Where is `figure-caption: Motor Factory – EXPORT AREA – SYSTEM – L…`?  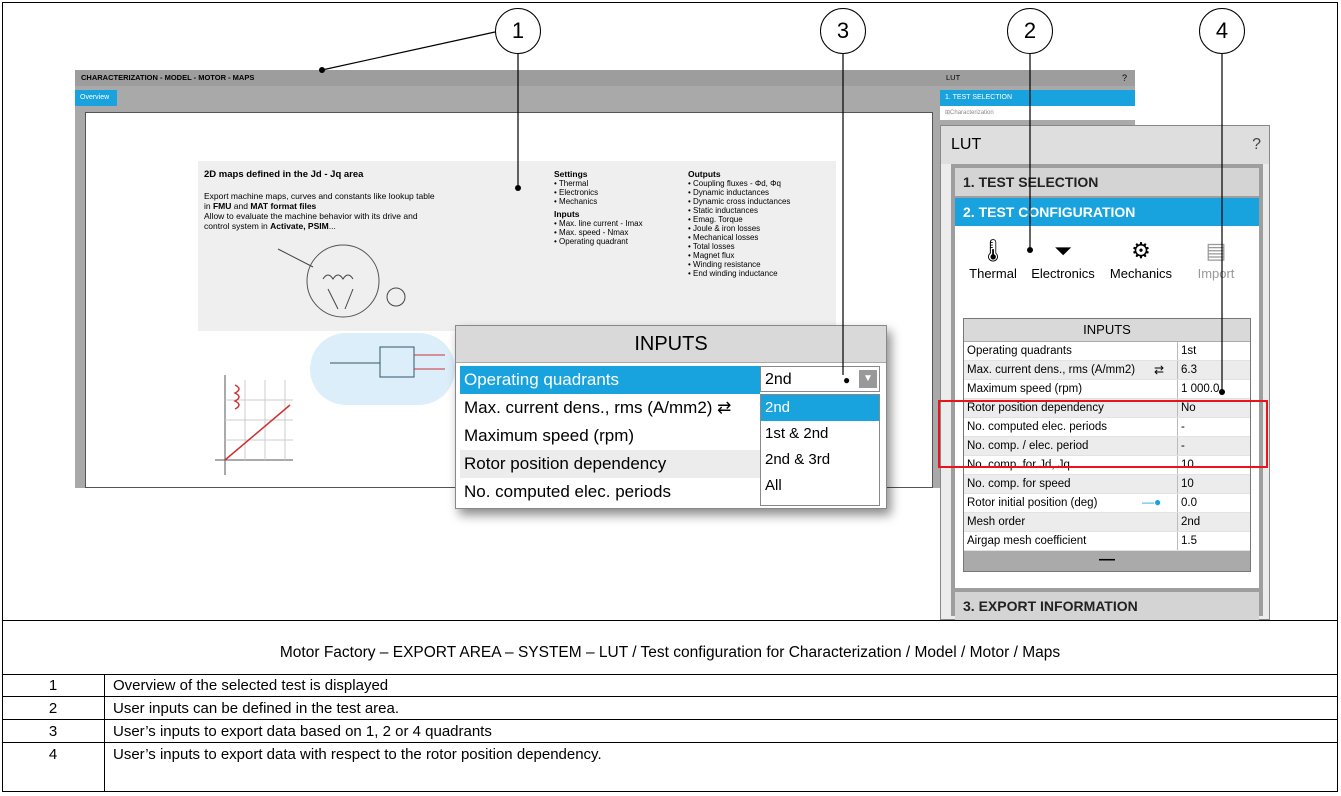 figure-caption: Motor Factory – EXPORT AREA – SYSTEM – L… is located at coordinates (670, 652).